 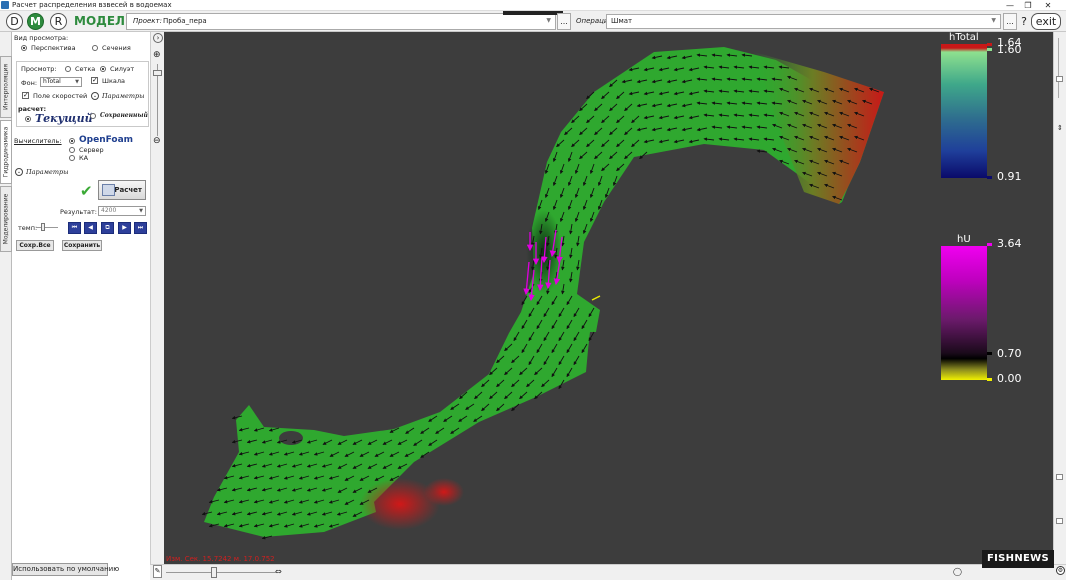 What do you see at coordinates (964, 313) in the screenshot?
I see `legend-hu-bar` at bounding box center [964, 313].